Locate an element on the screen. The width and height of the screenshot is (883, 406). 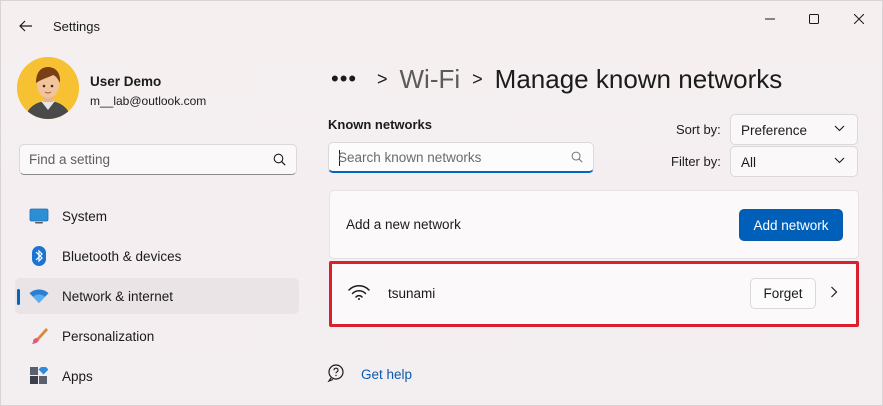
sidebar-item-bluetooth: Bluetooth & devices is located at coordinates (157, 256).